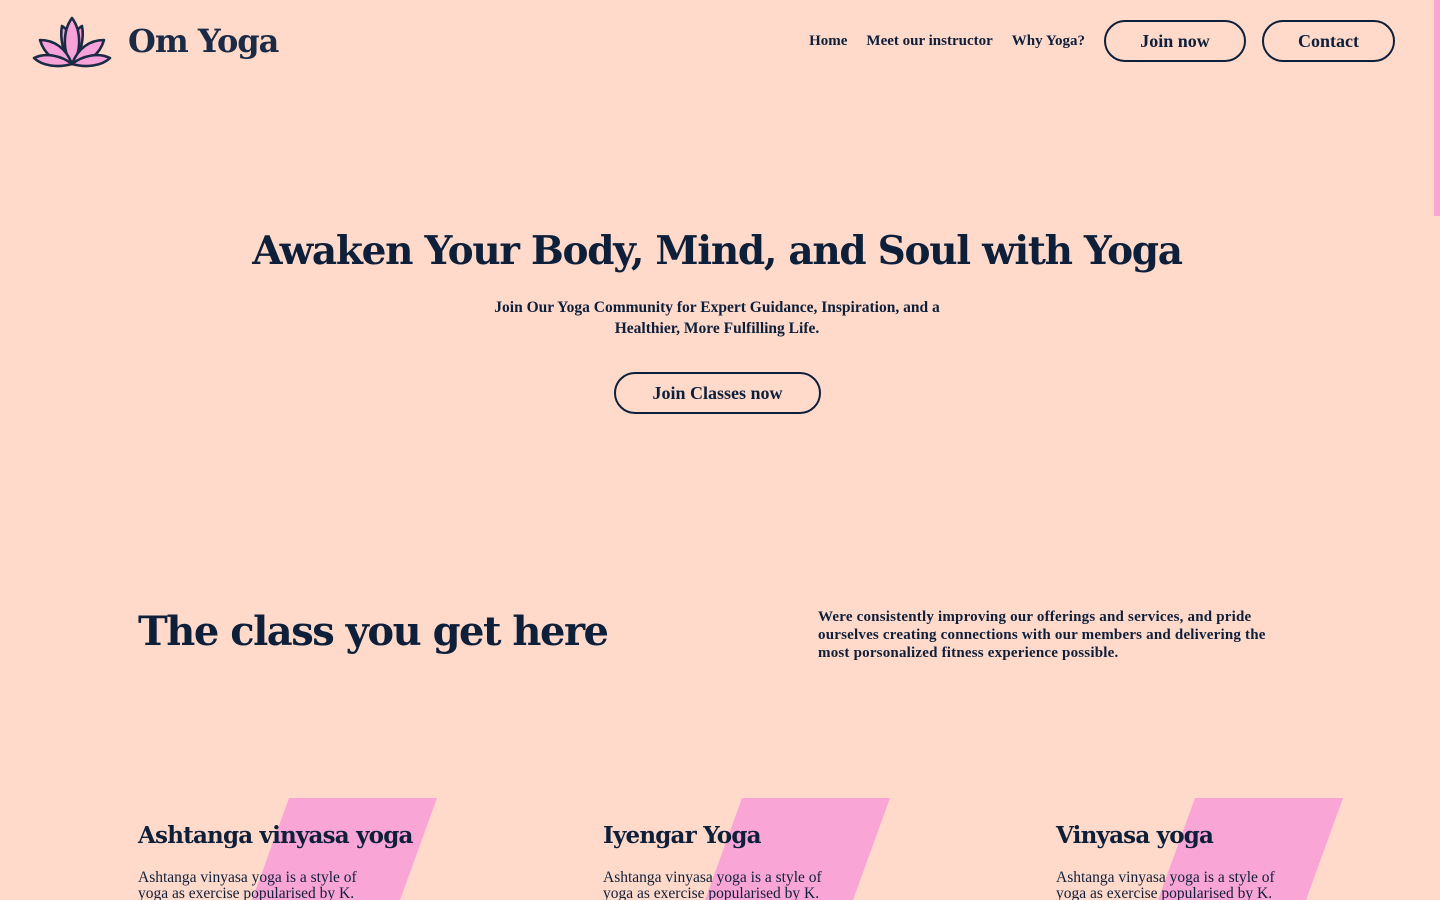  Describe the element at coordinates (1048, 41) in the screenshot. I see `nav-why-yoga: Why Yoga?` at that location.